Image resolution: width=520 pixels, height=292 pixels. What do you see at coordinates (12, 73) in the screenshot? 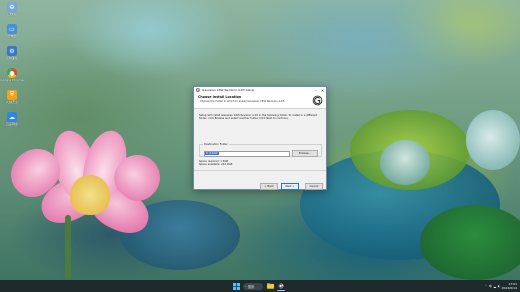
I see `chrome-icon: ●` at bounding box center [12, 73].